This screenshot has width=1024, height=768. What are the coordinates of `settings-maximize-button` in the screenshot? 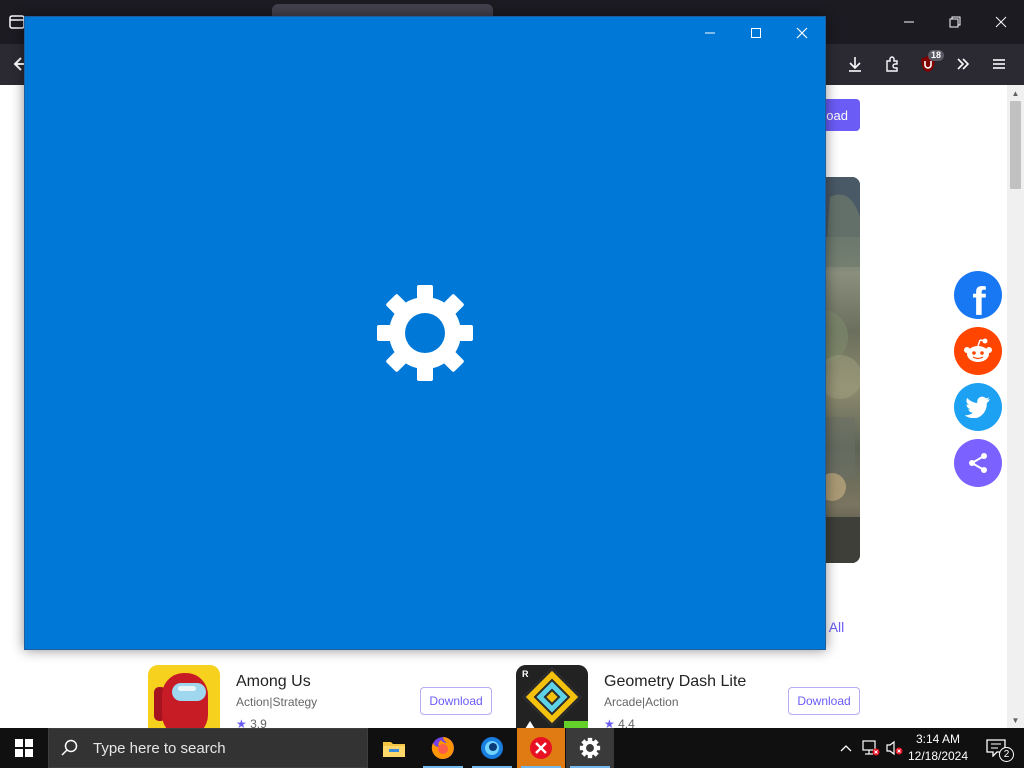 It's located at (756, 33).